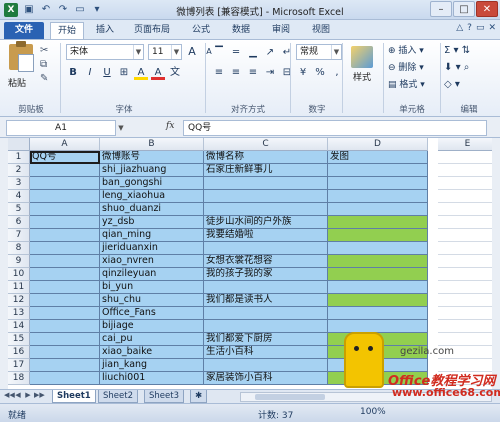 This screenshot has width=500, height=422. I want to click on tab-file: 文件, so click(24, 30).